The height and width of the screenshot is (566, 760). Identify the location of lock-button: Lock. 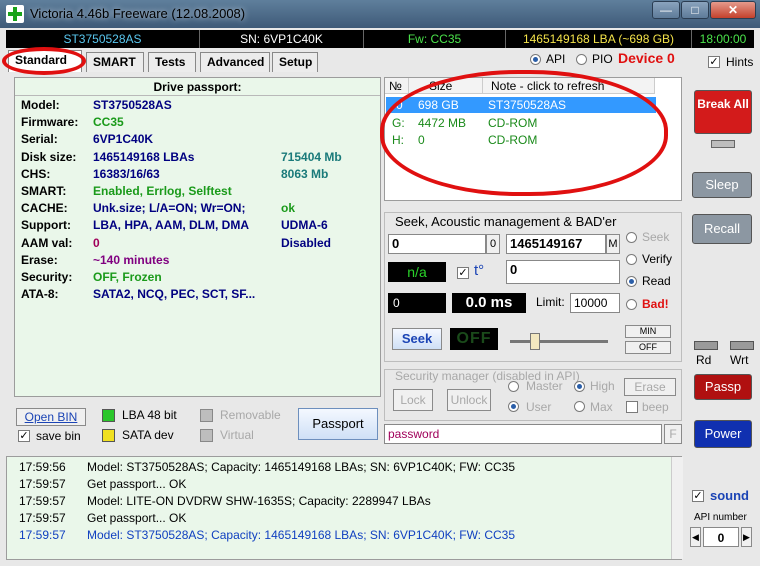
(413, 400).